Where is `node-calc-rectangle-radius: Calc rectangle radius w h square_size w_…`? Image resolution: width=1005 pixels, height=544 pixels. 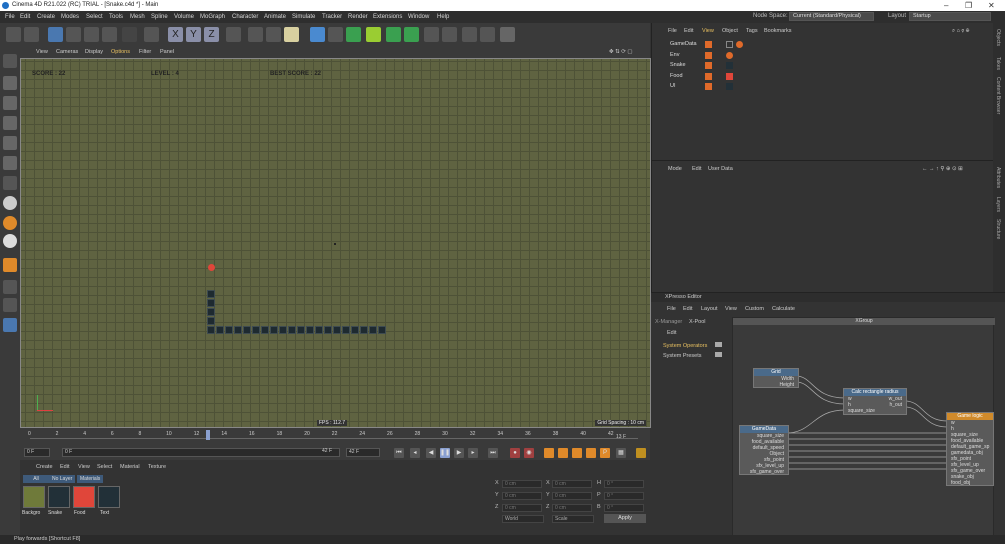 node-calc-rectangle-radius: Calc rectangle radius w h square_size w_… is located at coordinates (875, 401).